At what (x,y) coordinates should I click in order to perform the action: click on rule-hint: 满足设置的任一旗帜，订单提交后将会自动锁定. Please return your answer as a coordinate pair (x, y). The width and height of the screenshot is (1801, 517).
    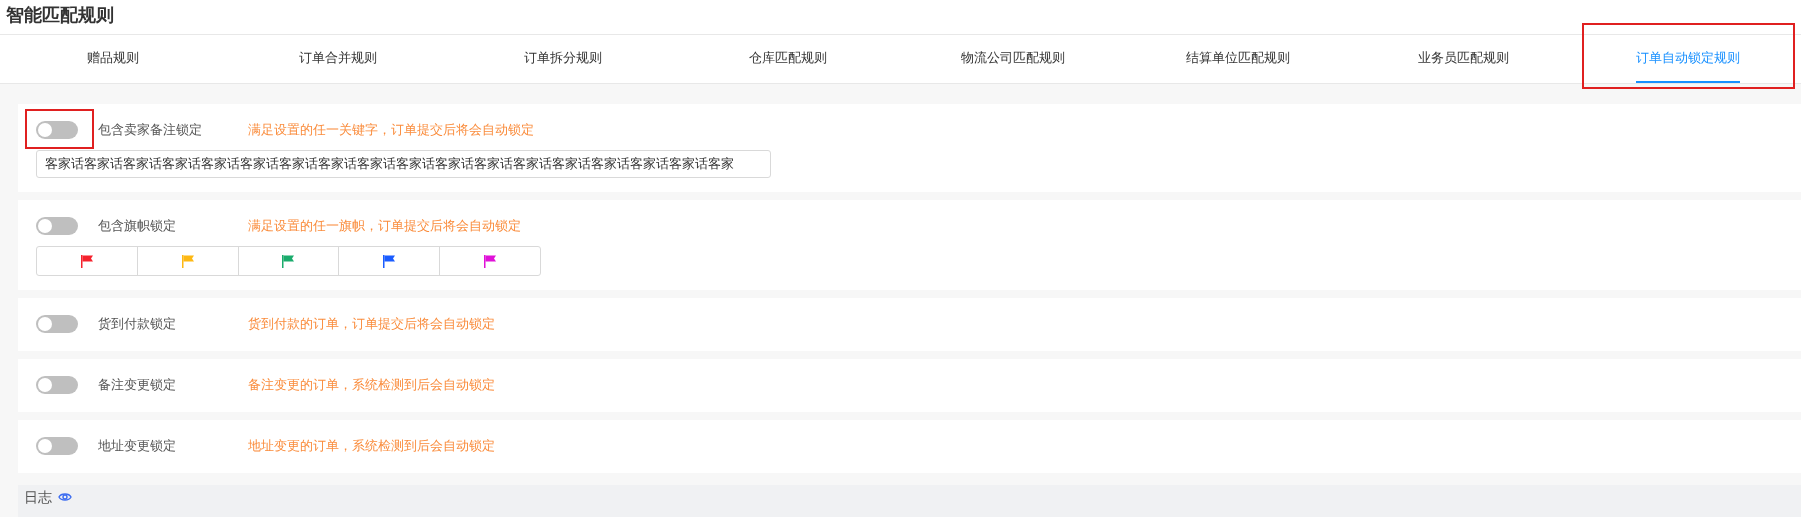
    Looking at the image, I should click on (384, 226).